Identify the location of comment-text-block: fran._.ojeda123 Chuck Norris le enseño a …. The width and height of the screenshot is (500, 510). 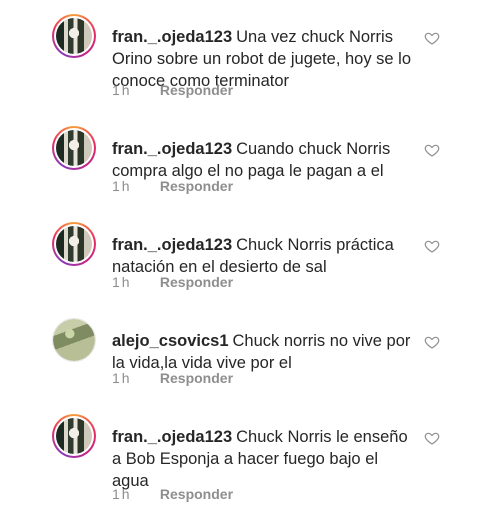
(262, 459).